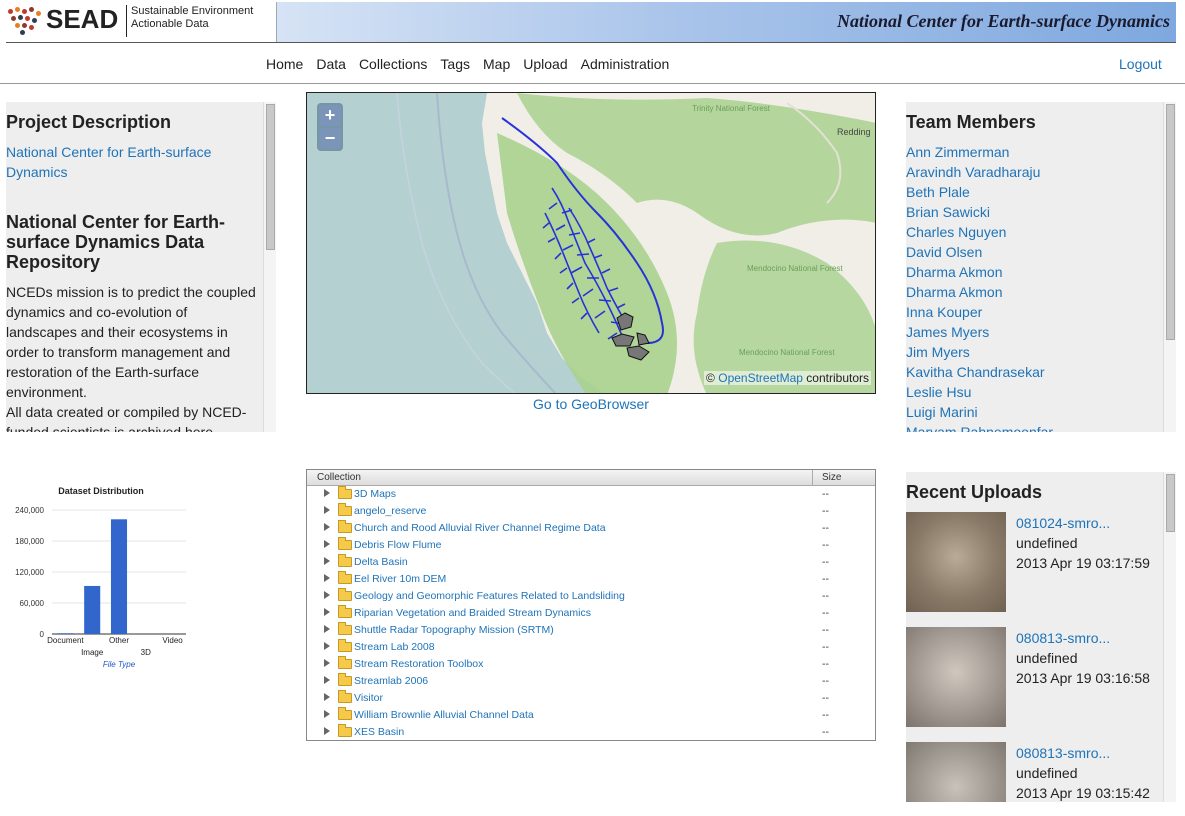 This screenshot has width=1185, height=816. I want to click on zoom-out-button: −, so click(330, 138).